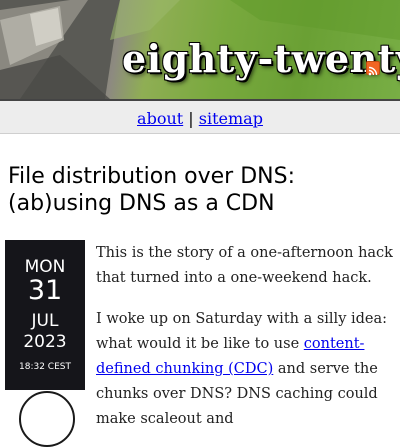  What do you see at coordinates (45, 321) in the screenshot?
I see `date-month: JUL` at bounding box center [45, 321].